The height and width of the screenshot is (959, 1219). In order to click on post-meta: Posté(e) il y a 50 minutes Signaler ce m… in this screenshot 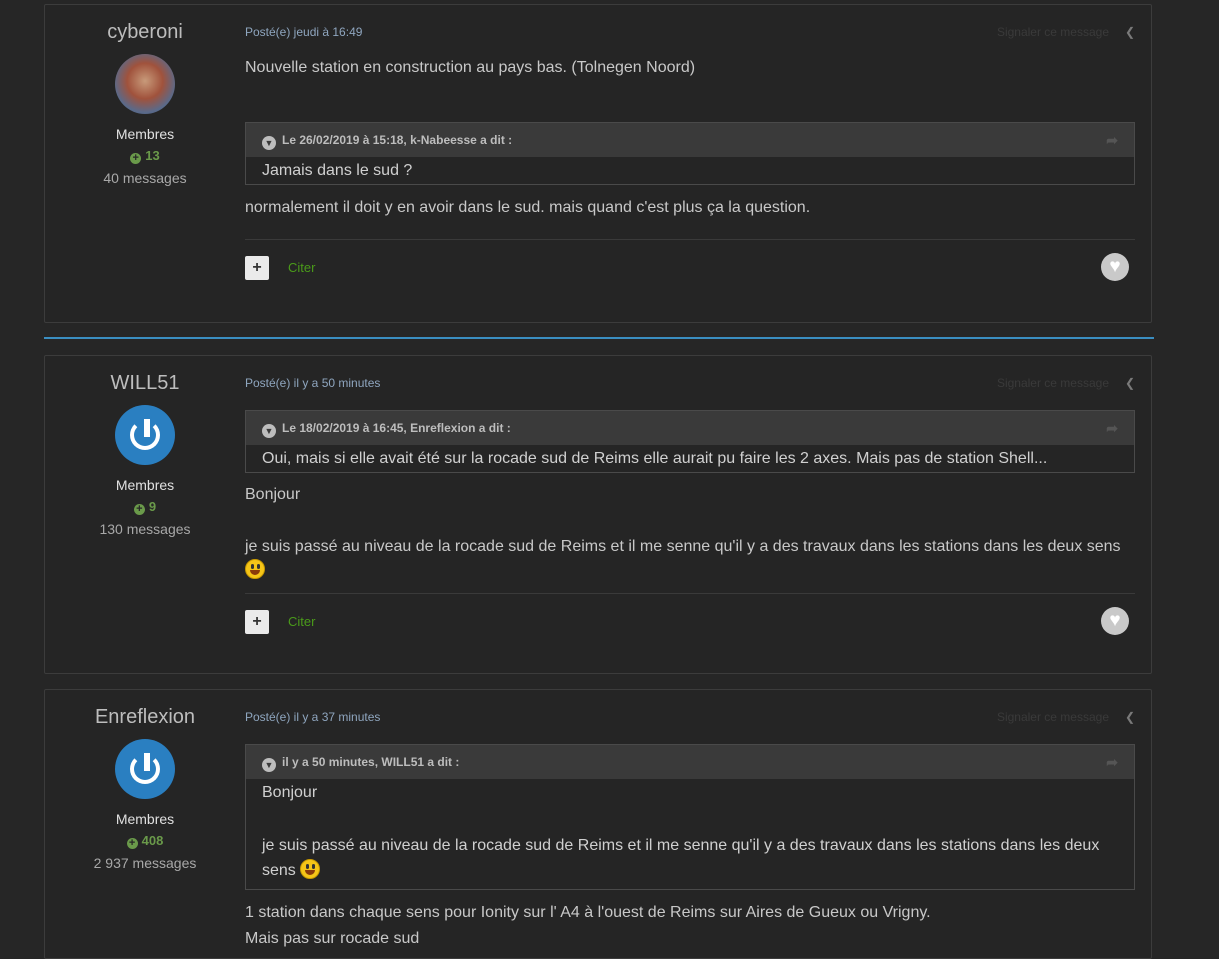, I will do `click(690, 384)`.